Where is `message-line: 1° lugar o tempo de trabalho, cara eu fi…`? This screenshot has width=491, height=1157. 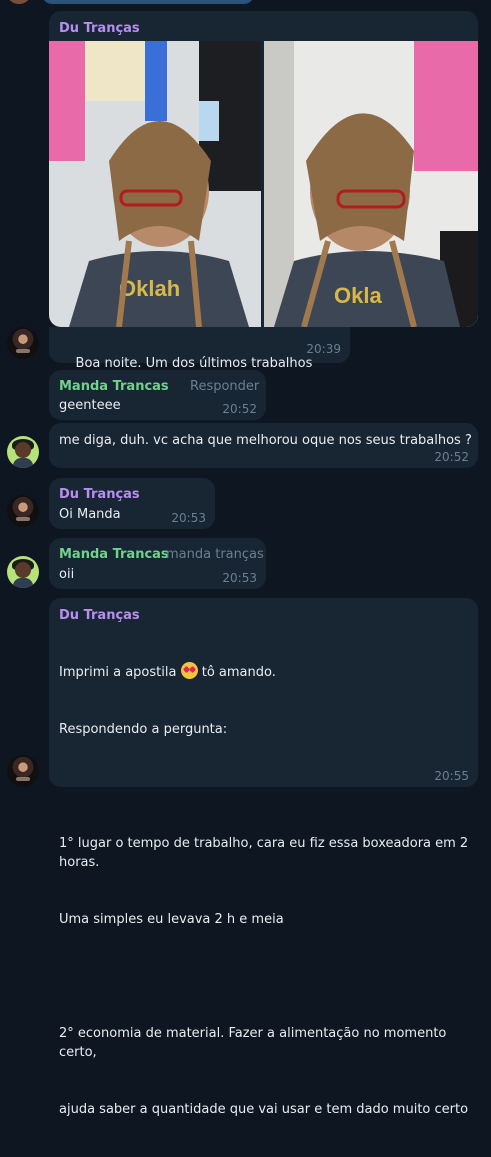 message-line: 1° lugar o tempo de trabalho, cara eu fi… is located at coordinates (266, 853).